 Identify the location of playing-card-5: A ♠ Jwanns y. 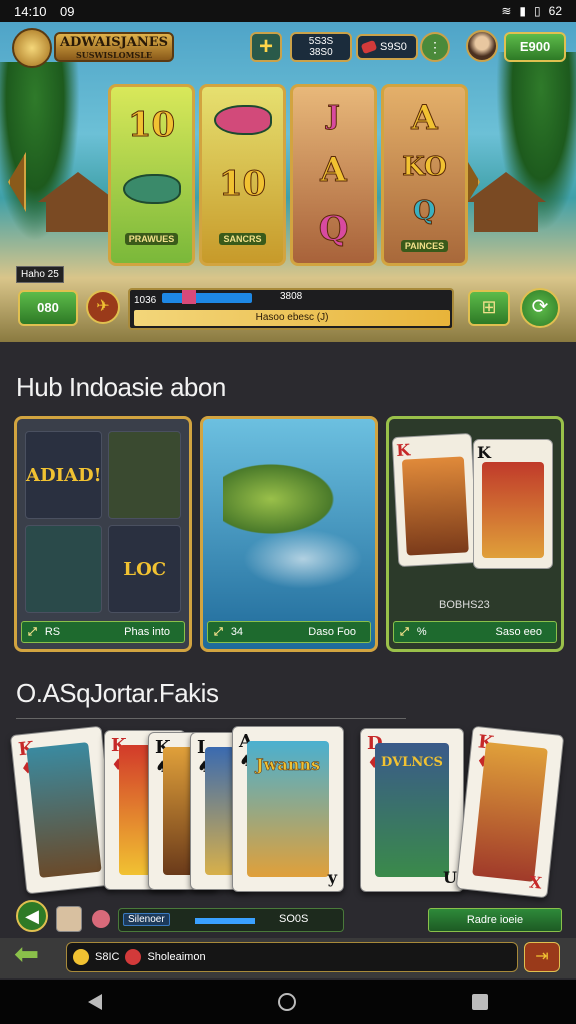
(288, 809).